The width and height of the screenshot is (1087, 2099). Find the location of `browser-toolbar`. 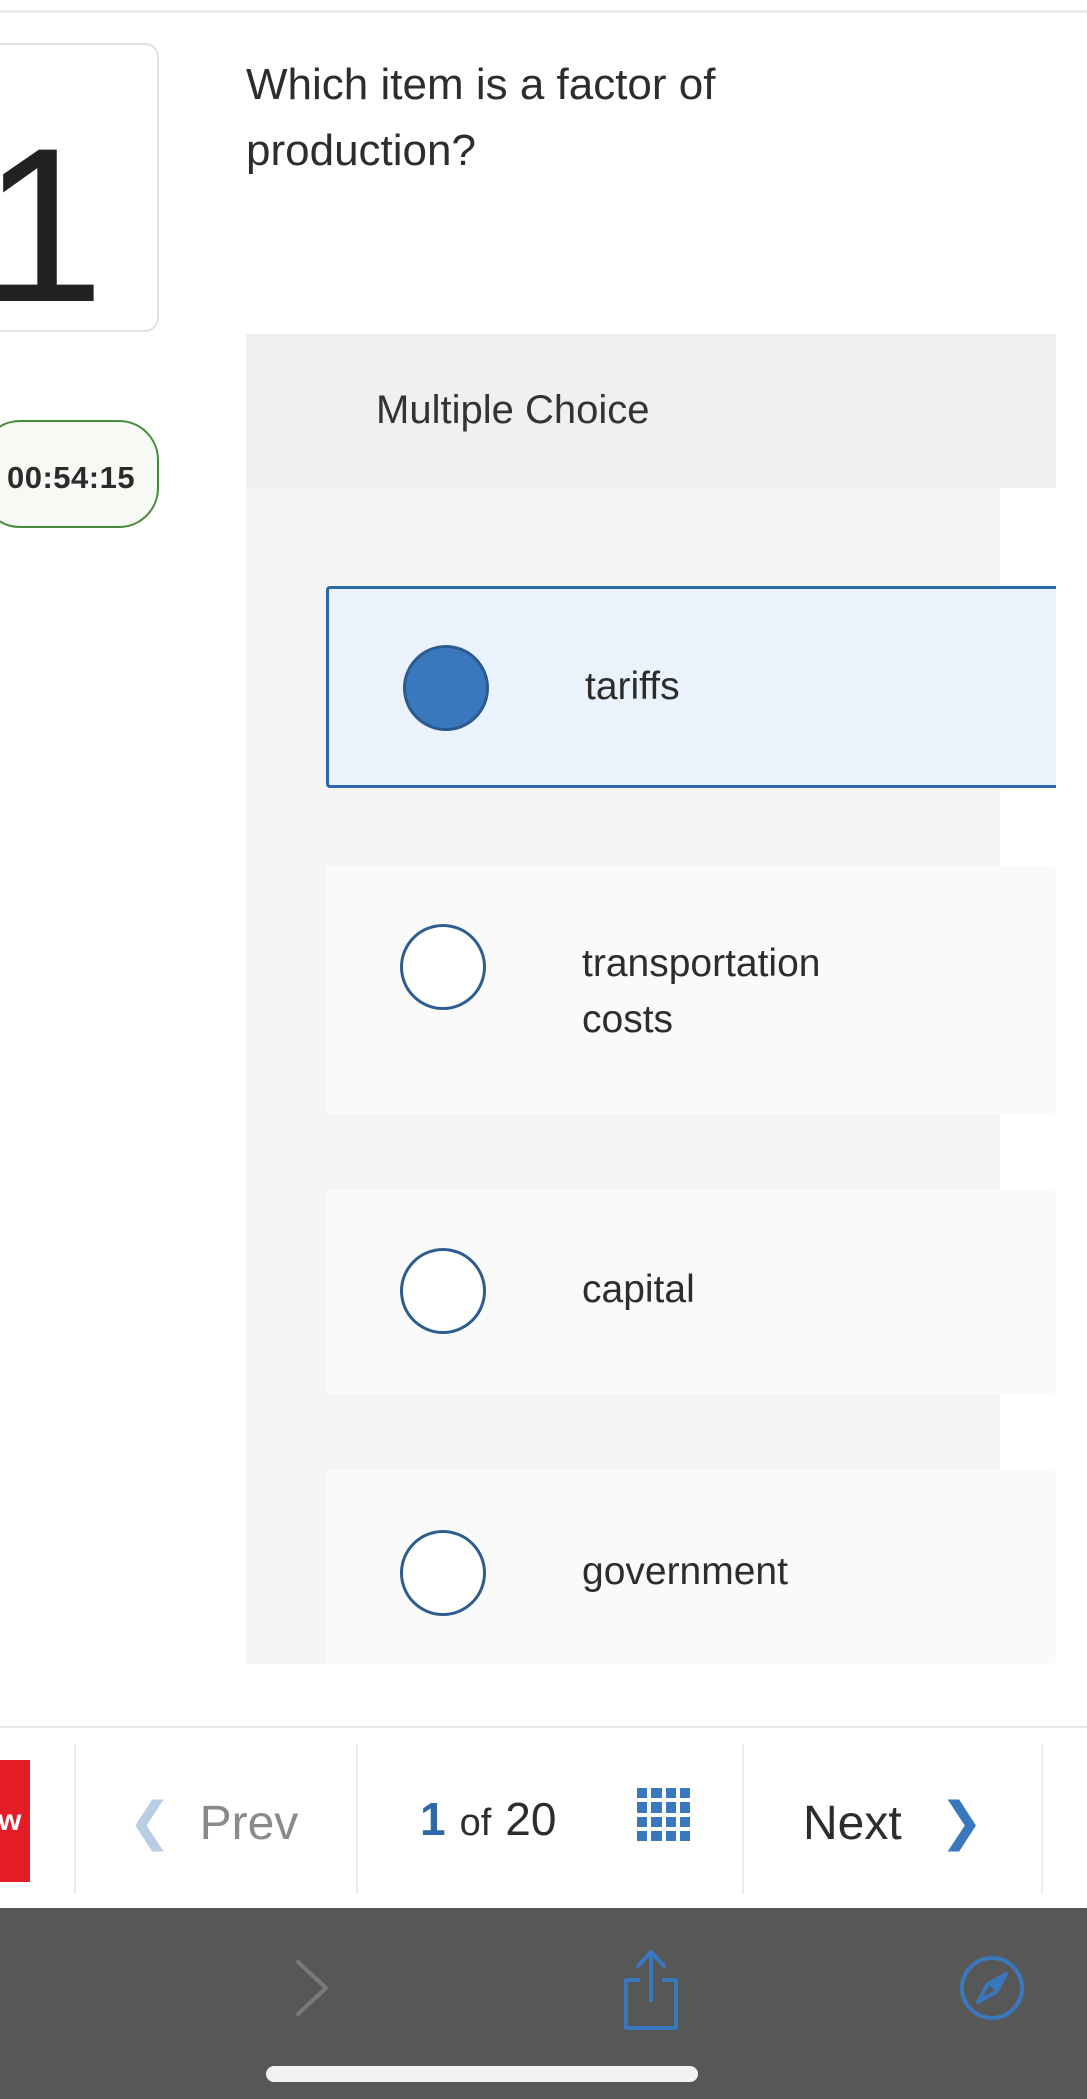

browser-toolbar is located at coordinates (543, 2003).